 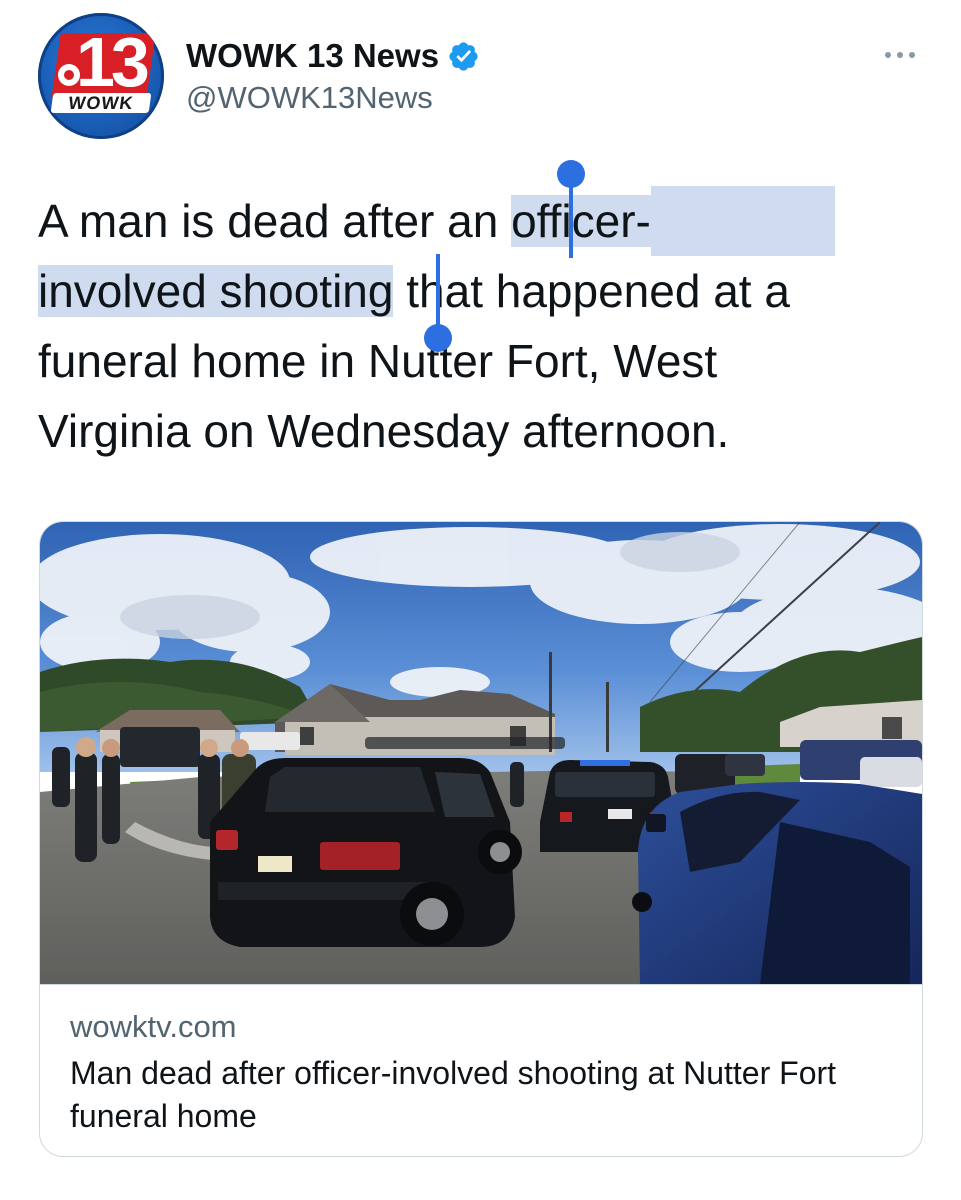 I want to click on tweet-text-segment: A man is dead after an, so click(x=275, y=221).